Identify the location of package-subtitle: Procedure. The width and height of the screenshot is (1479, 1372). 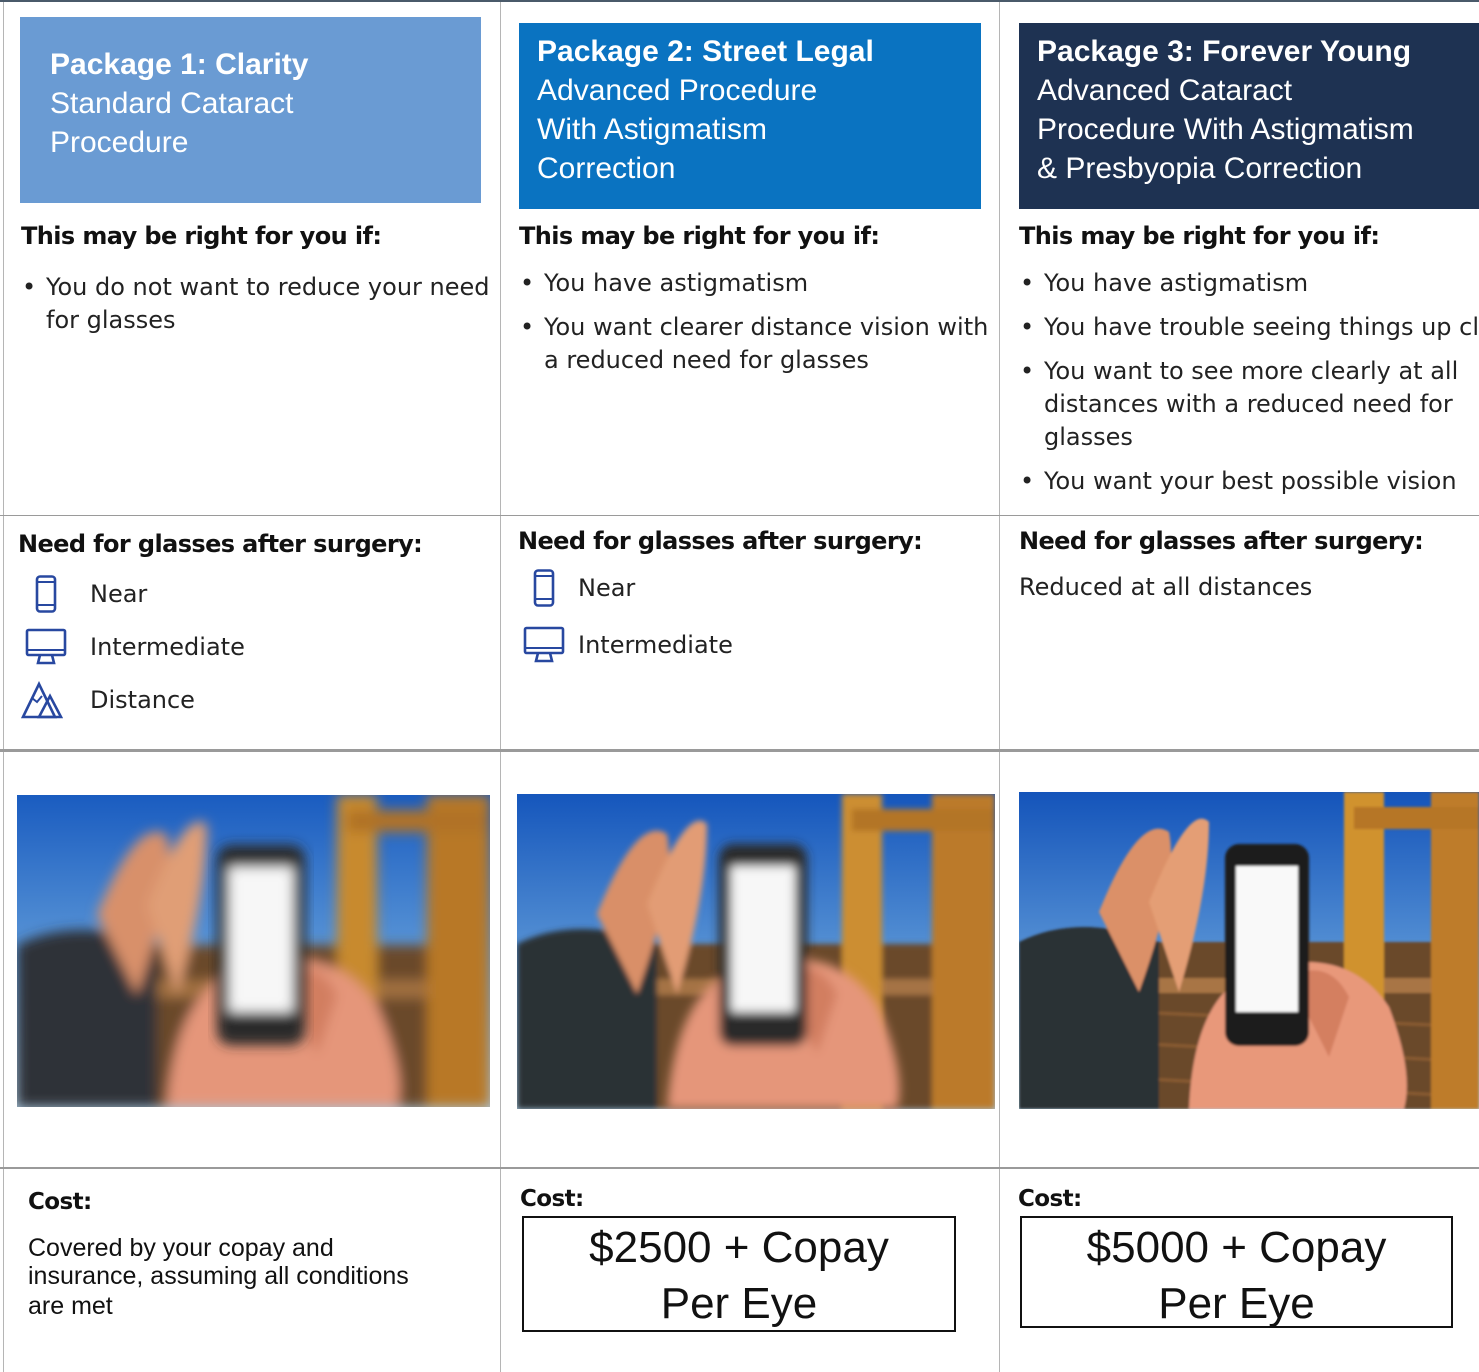
(119, 142).